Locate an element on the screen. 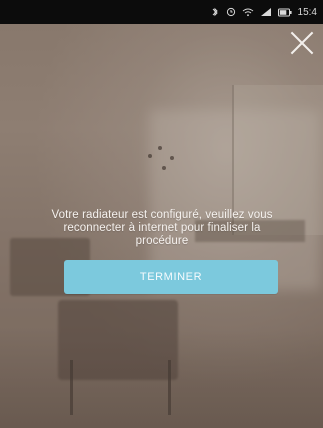 This screenshot has width=323, height=428. status-time: 15:4 is located at coordinates (307, 12).